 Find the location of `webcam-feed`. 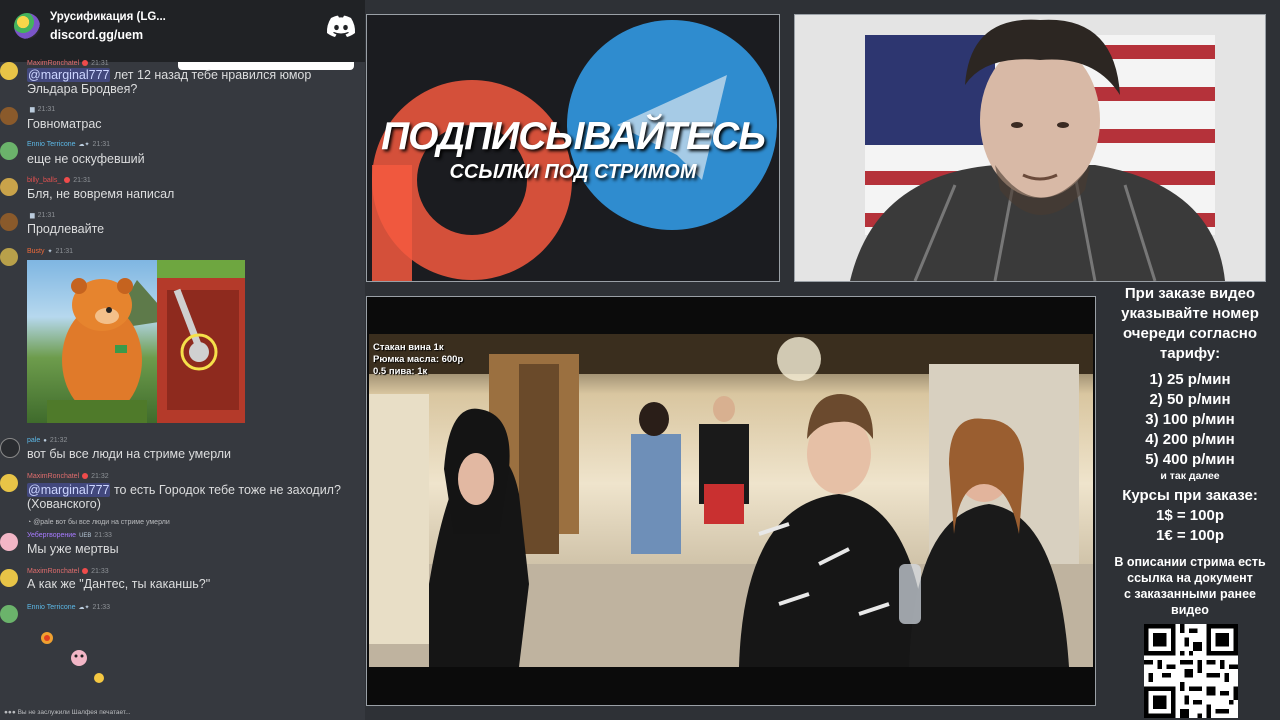

webcam-feed is located at coordinates (1030, 148).